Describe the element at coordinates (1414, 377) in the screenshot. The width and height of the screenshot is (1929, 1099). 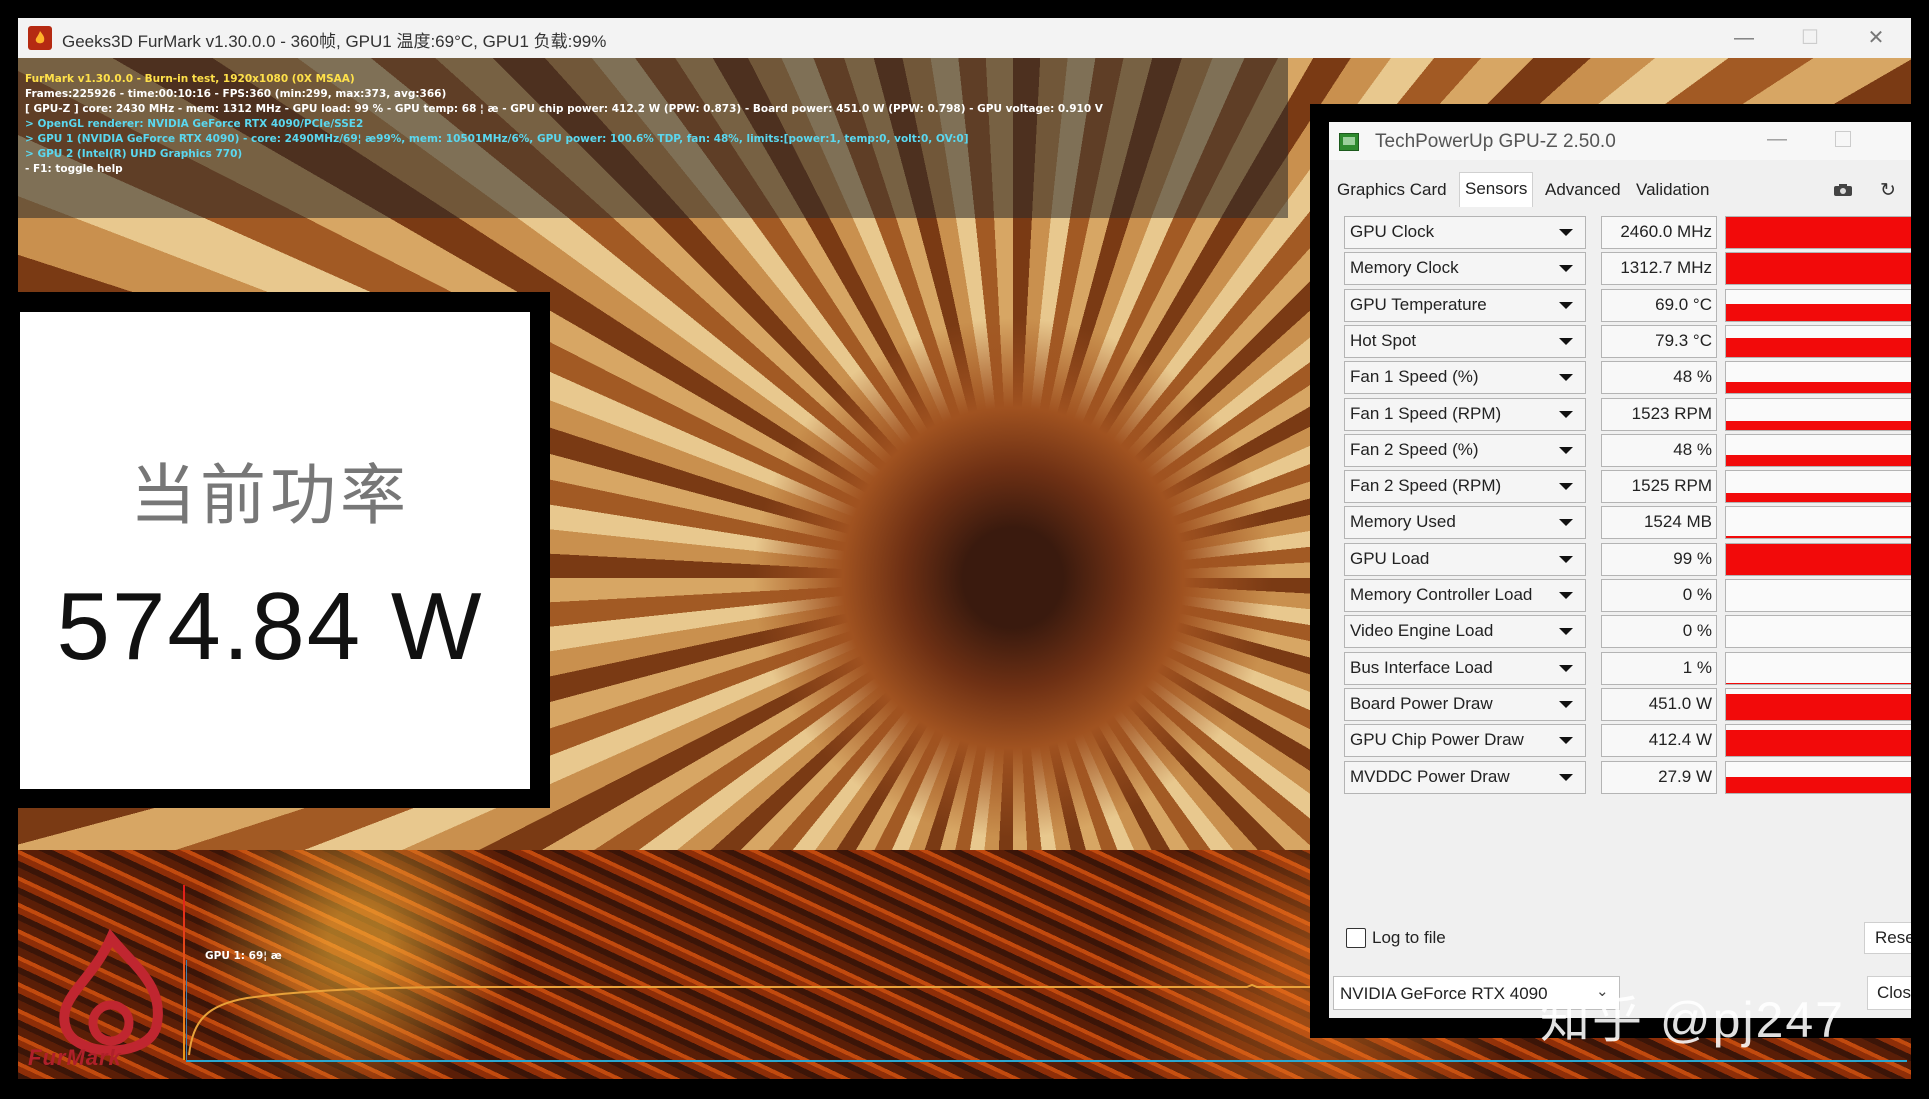
I see `sensor-name: Fan 1 Speed (%)` at that location.